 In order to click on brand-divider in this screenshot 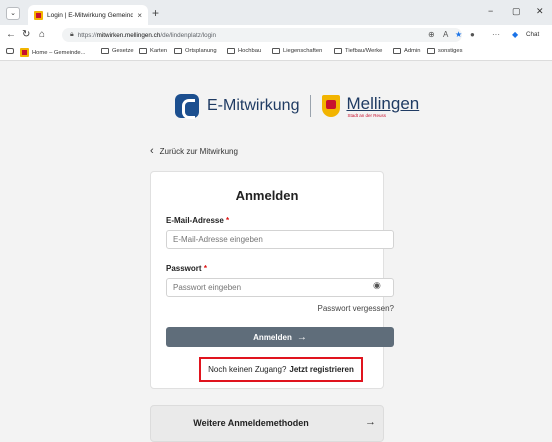, I will do `click(311, 106)`.